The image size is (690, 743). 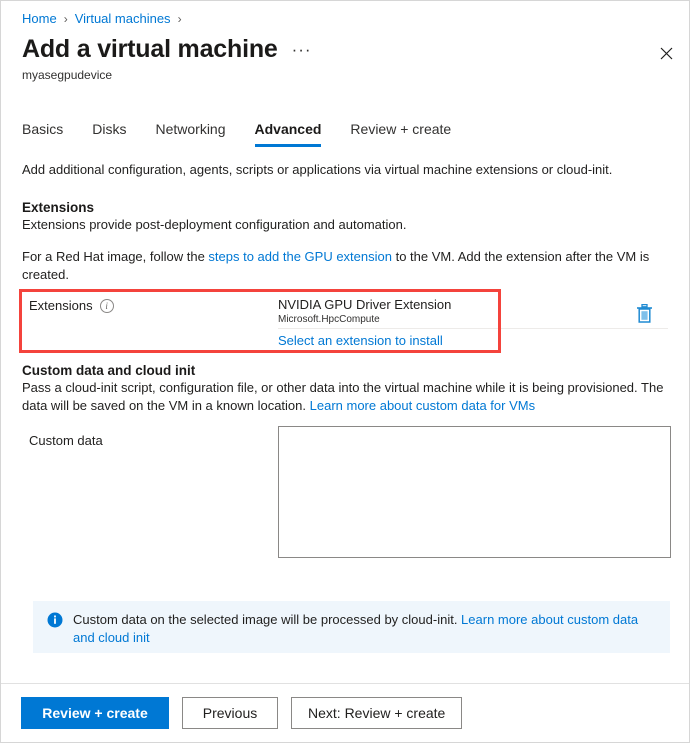 What do you see at coordinates (61, 305) in the screenshot?
I see `extensions-field-label: Extensions` at bounding box center [61, 305].